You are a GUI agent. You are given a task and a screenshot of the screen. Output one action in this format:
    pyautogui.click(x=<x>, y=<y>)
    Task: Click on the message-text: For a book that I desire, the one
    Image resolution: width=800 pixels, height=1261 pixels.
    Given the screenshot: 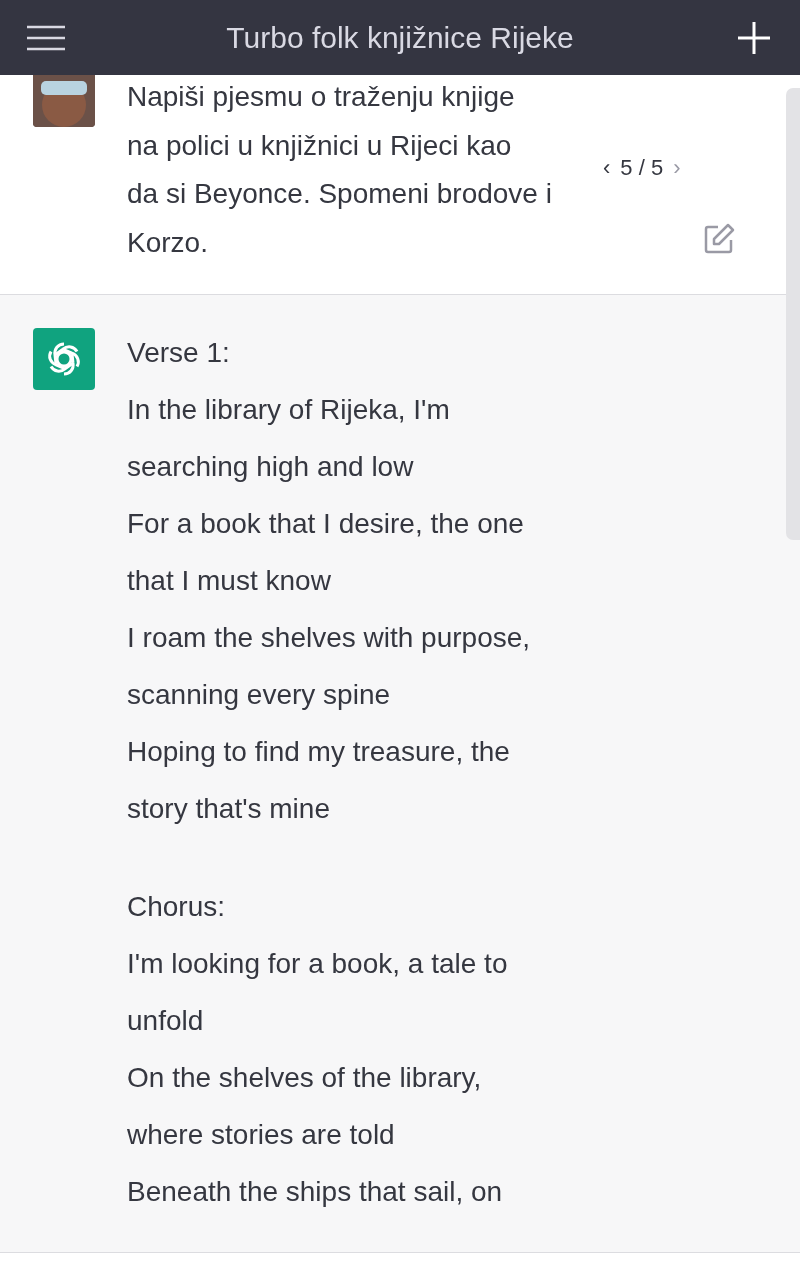 What is the action you would take?
    pyautogui.click(x=326, y=524)
    